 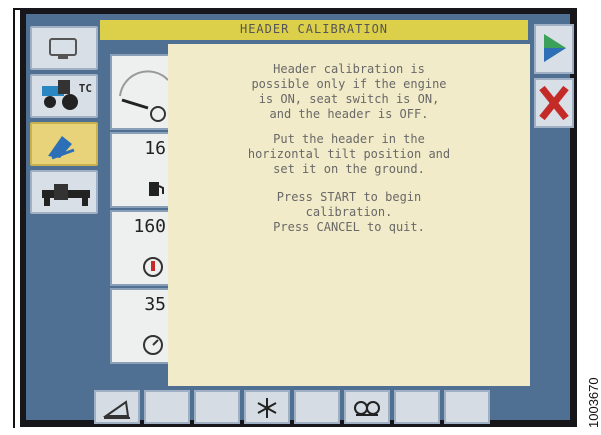 I want to click on frame-top-line, so click(x=16, y=9).